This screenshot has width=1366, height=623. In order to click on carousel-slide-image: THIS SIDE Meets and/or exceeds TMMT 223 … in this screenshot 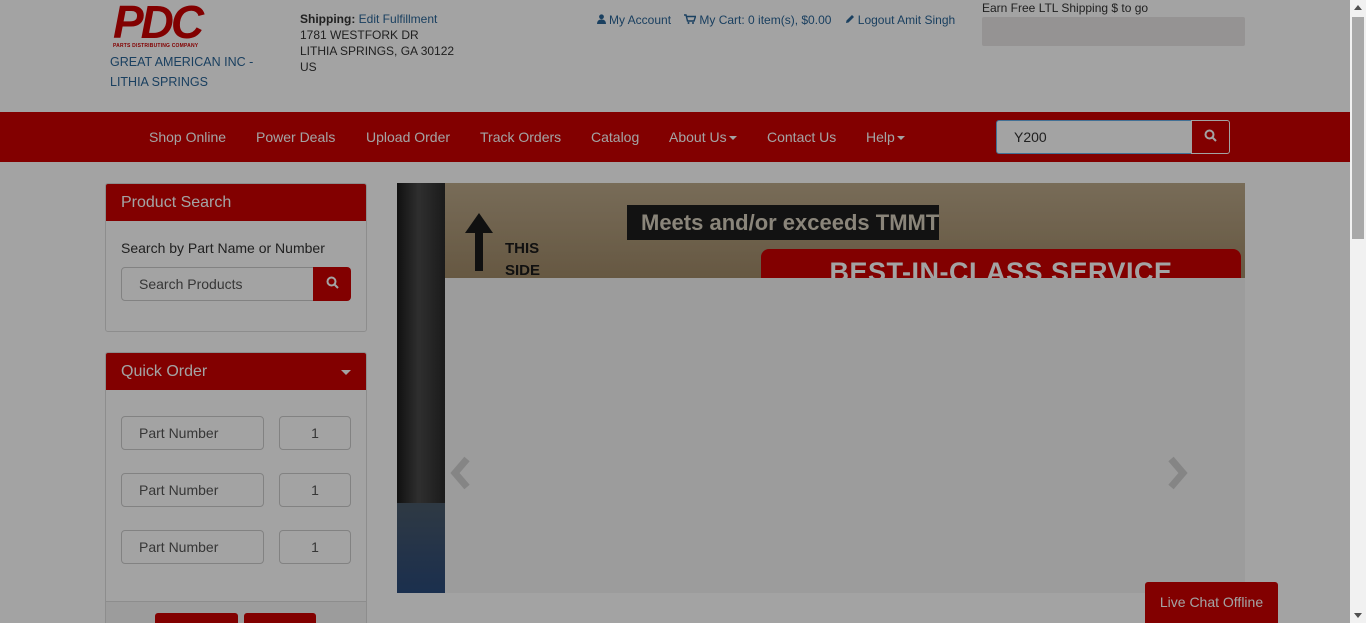, I will do `click(845, 230)`.